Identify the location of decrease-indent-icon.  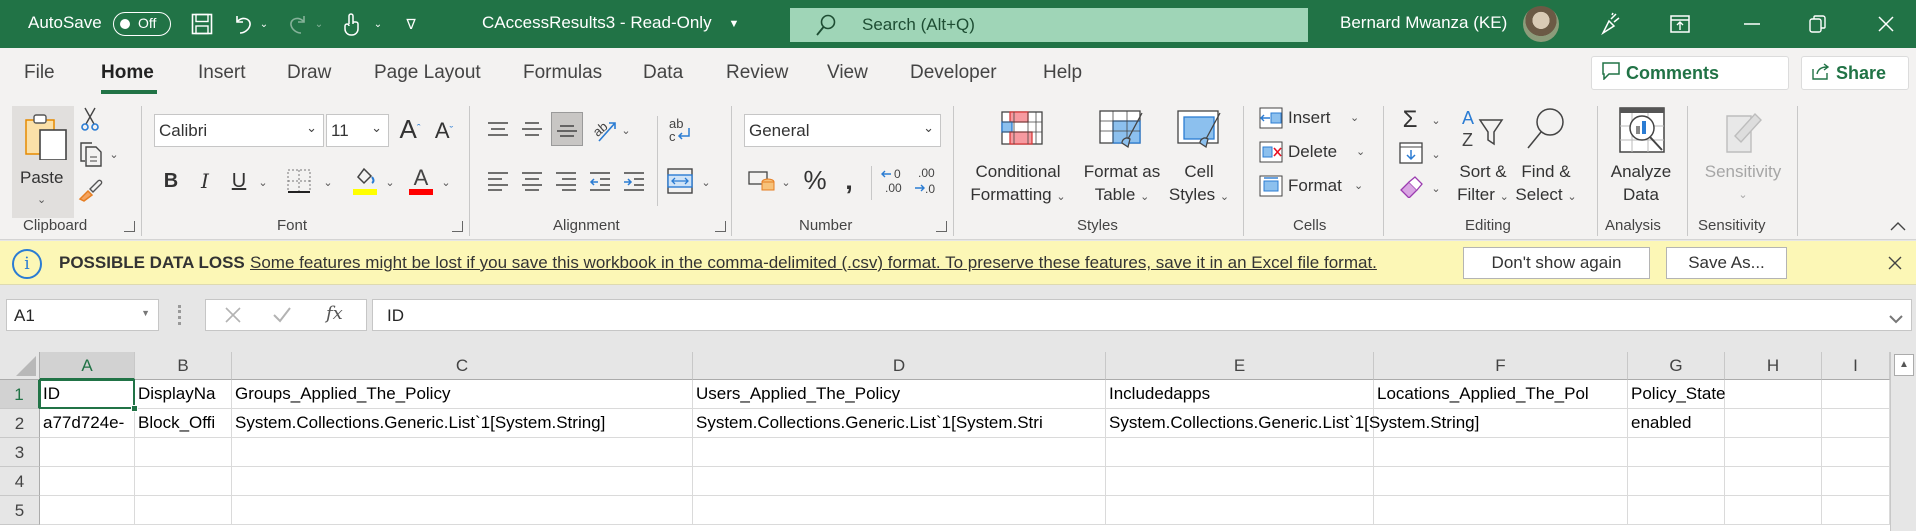
(600, 181).